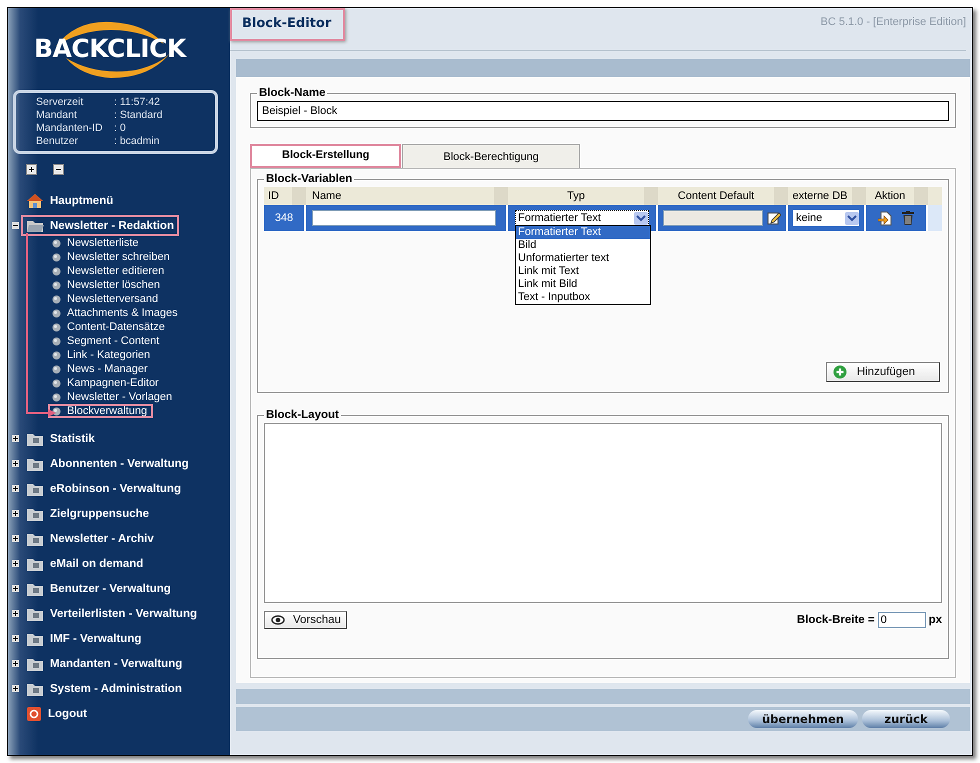 The height and width of the screenshot is (763, 980). What do you see at coordinates (58, 141) in the screenshot?
I see `info-label: Benutzer` at bounding box center [58, 141].